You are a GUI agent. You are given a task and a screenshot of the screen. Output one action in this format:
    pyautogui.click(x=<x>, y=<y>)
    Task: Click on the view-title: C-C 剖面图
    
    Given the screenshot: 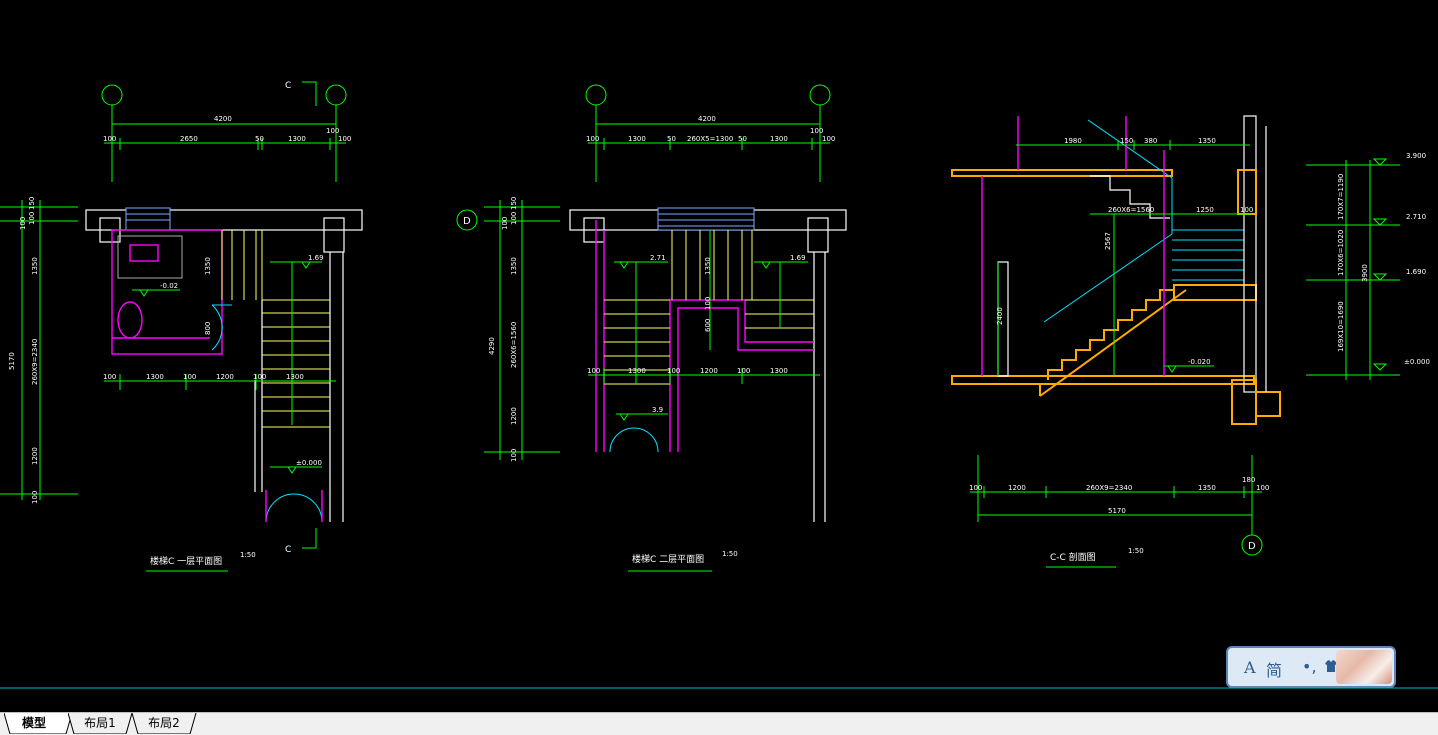 What is the action you would take?
    pyautogui.click(x=1073, y=557)
    